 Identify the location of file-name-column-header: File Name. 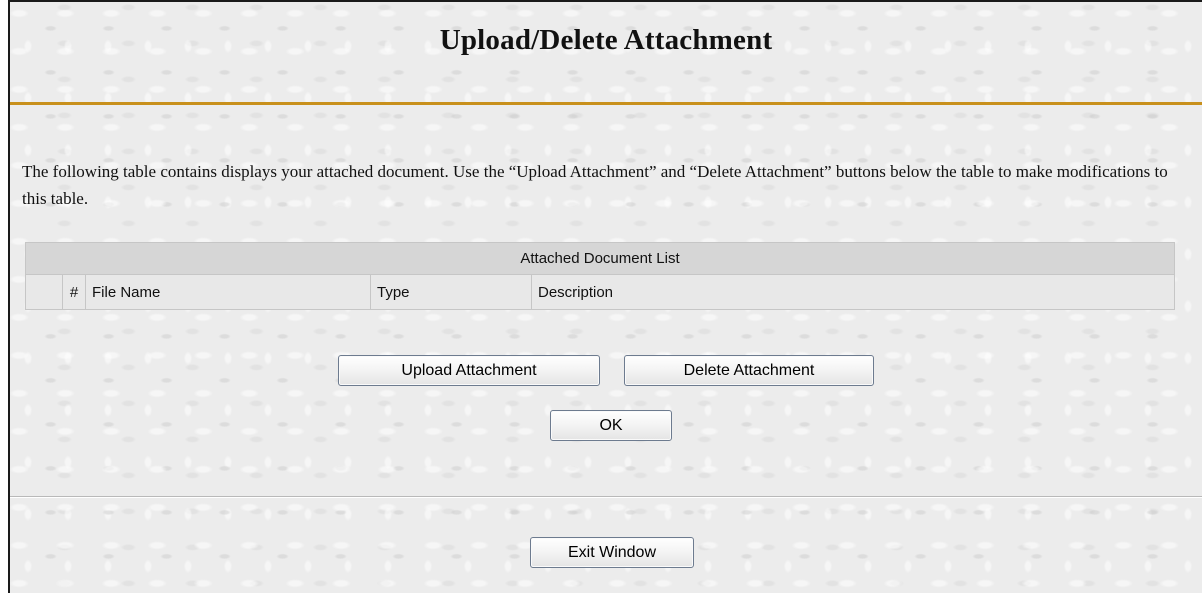
(228, 292).